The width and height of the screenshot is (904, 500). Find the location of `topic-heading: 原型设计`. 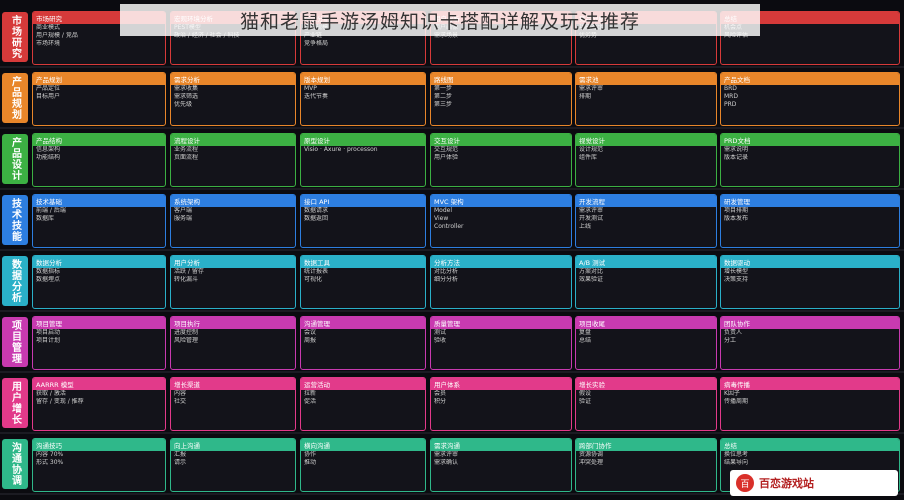

topic-heading: 原型设计 is located at coordinates (363, 140).